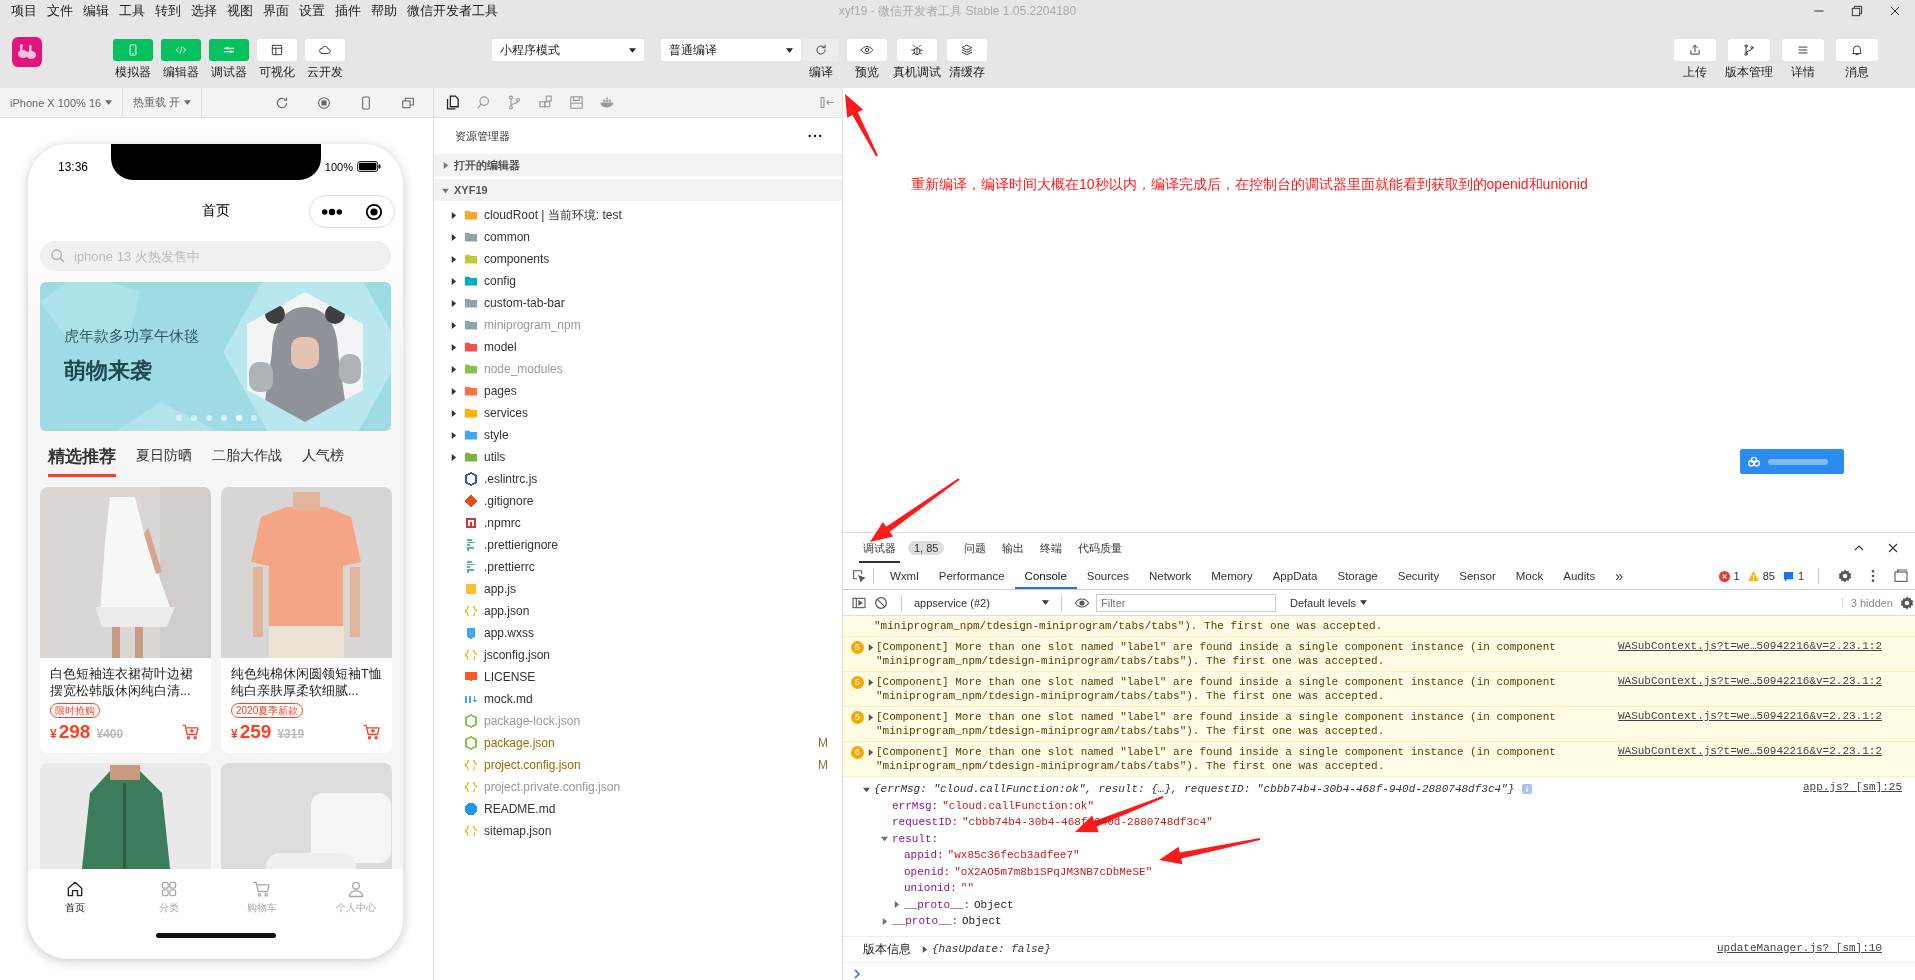 The height and width of the screenshot is (980, 1915). Describe the element at coordinates (374, 211) in the screenshot. I see `target-icon` at that location.